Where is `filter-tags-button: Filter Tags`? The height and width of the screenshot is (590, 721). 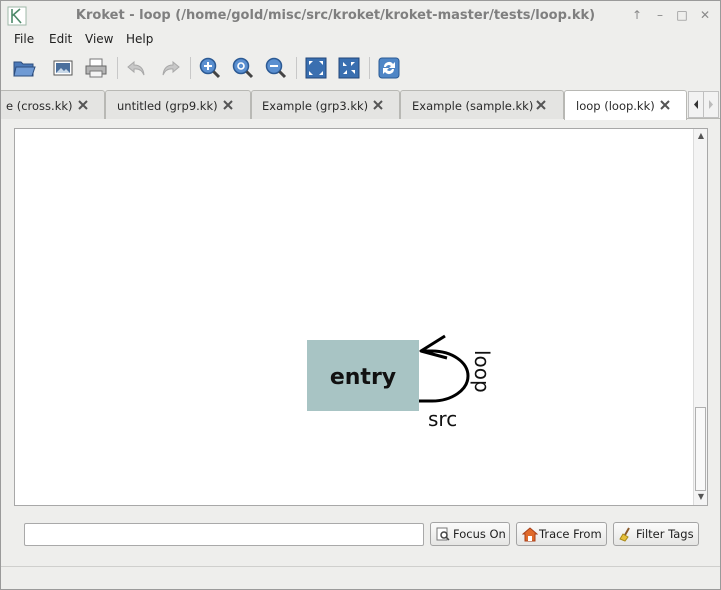 filter-tags-button: Filter Tags is located at coordinates (656, 534).